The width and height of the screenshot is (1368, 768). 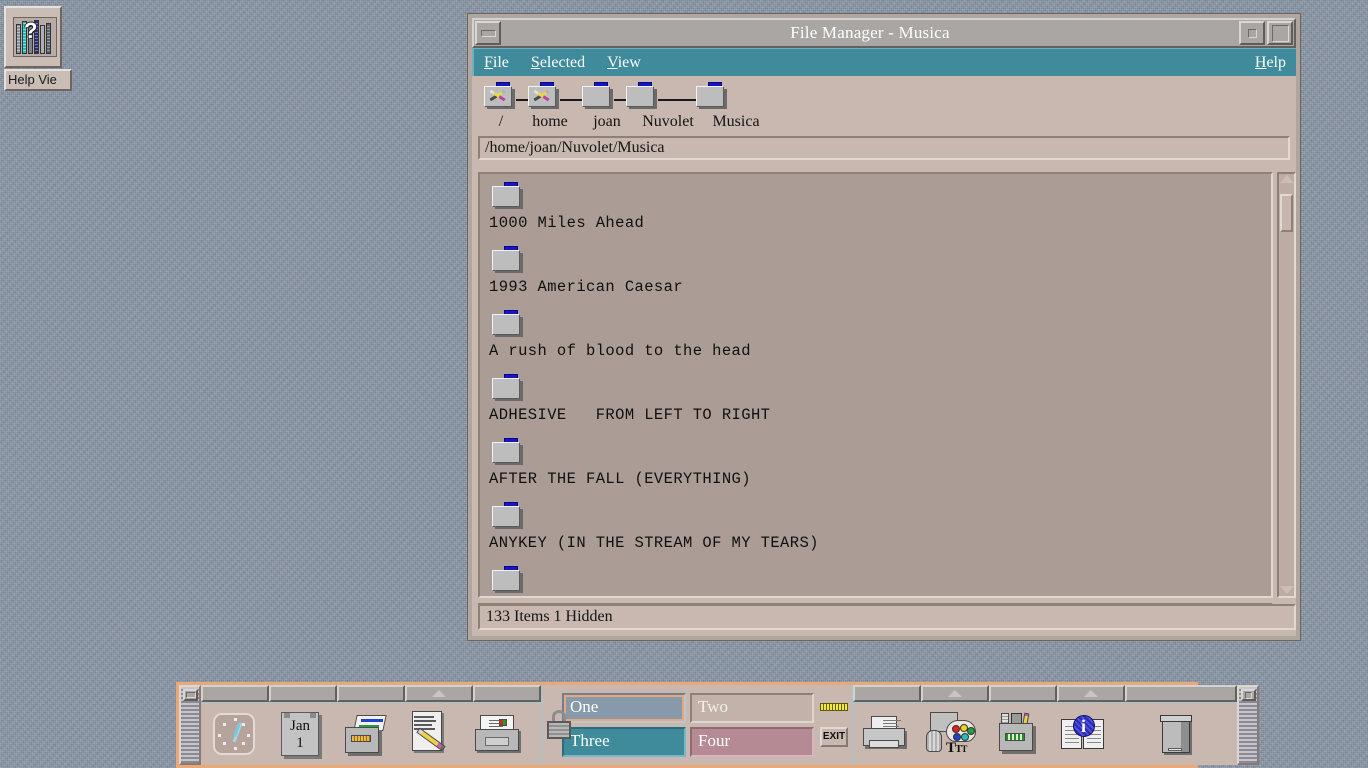 I want to click on panel-launcher-clock, so click(x=234, y=734).